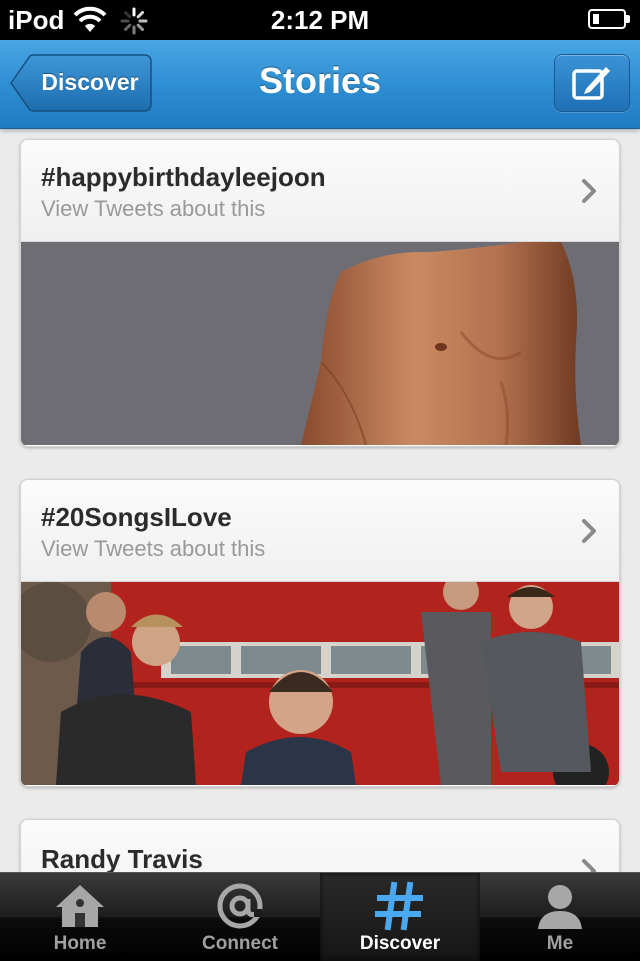  I want to click on story-card: Randy Travis, so click(320, 845).